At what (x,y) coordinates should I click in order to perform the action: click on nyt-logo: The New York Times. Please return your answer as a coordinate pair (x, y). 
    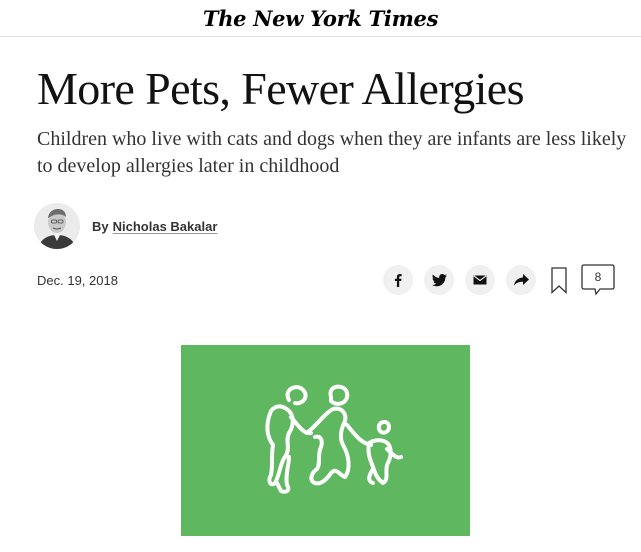
    Looking at the image, I should click on (321, 18).